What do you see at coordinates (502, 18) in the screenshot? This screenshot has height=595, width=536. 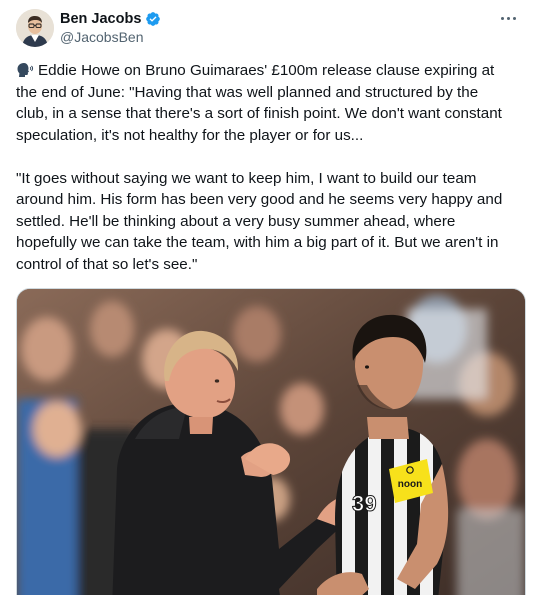 I see `ellipsis-icon` at bounding box center [502, 18].